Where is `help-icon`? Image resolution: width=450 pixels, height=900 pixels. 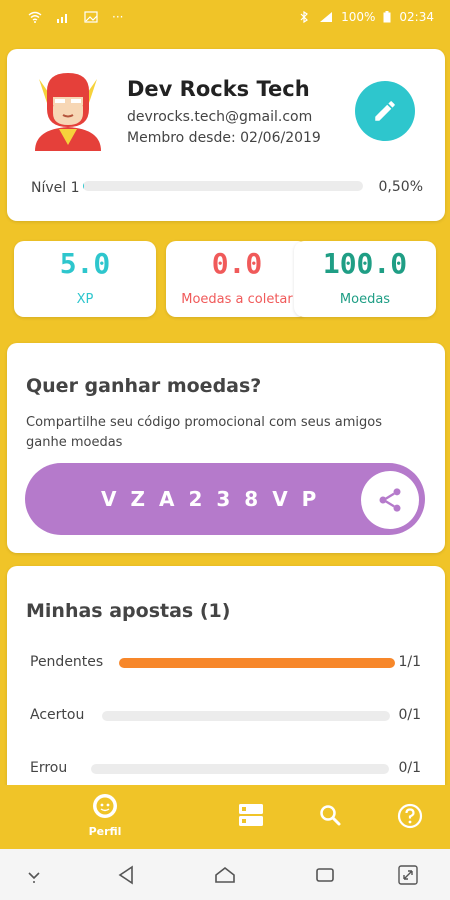
help-icon is located at coordinates (410, 816).